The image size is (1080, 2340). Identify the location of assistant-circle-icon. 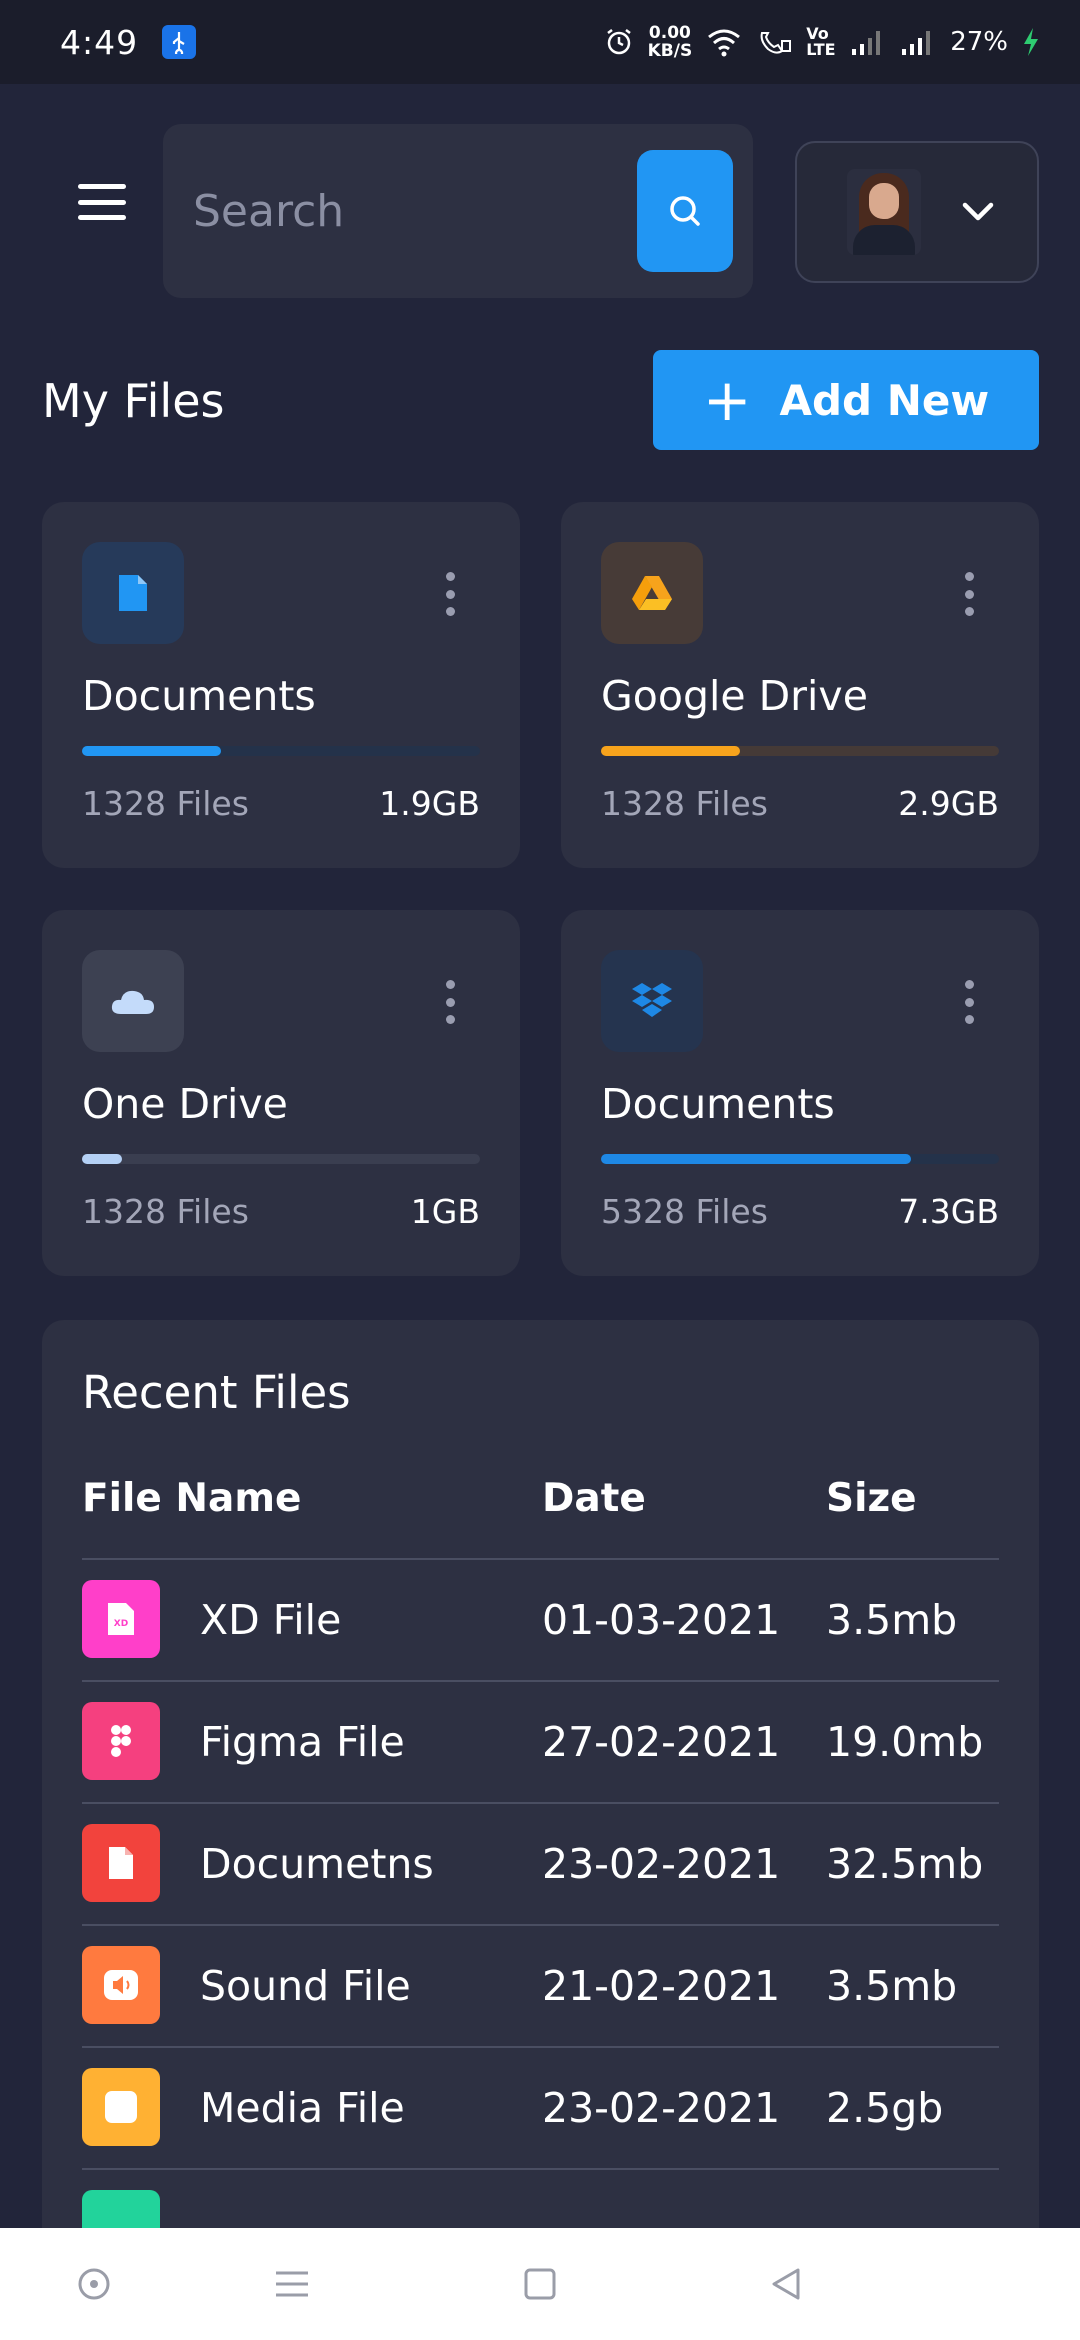
(94, 2284).